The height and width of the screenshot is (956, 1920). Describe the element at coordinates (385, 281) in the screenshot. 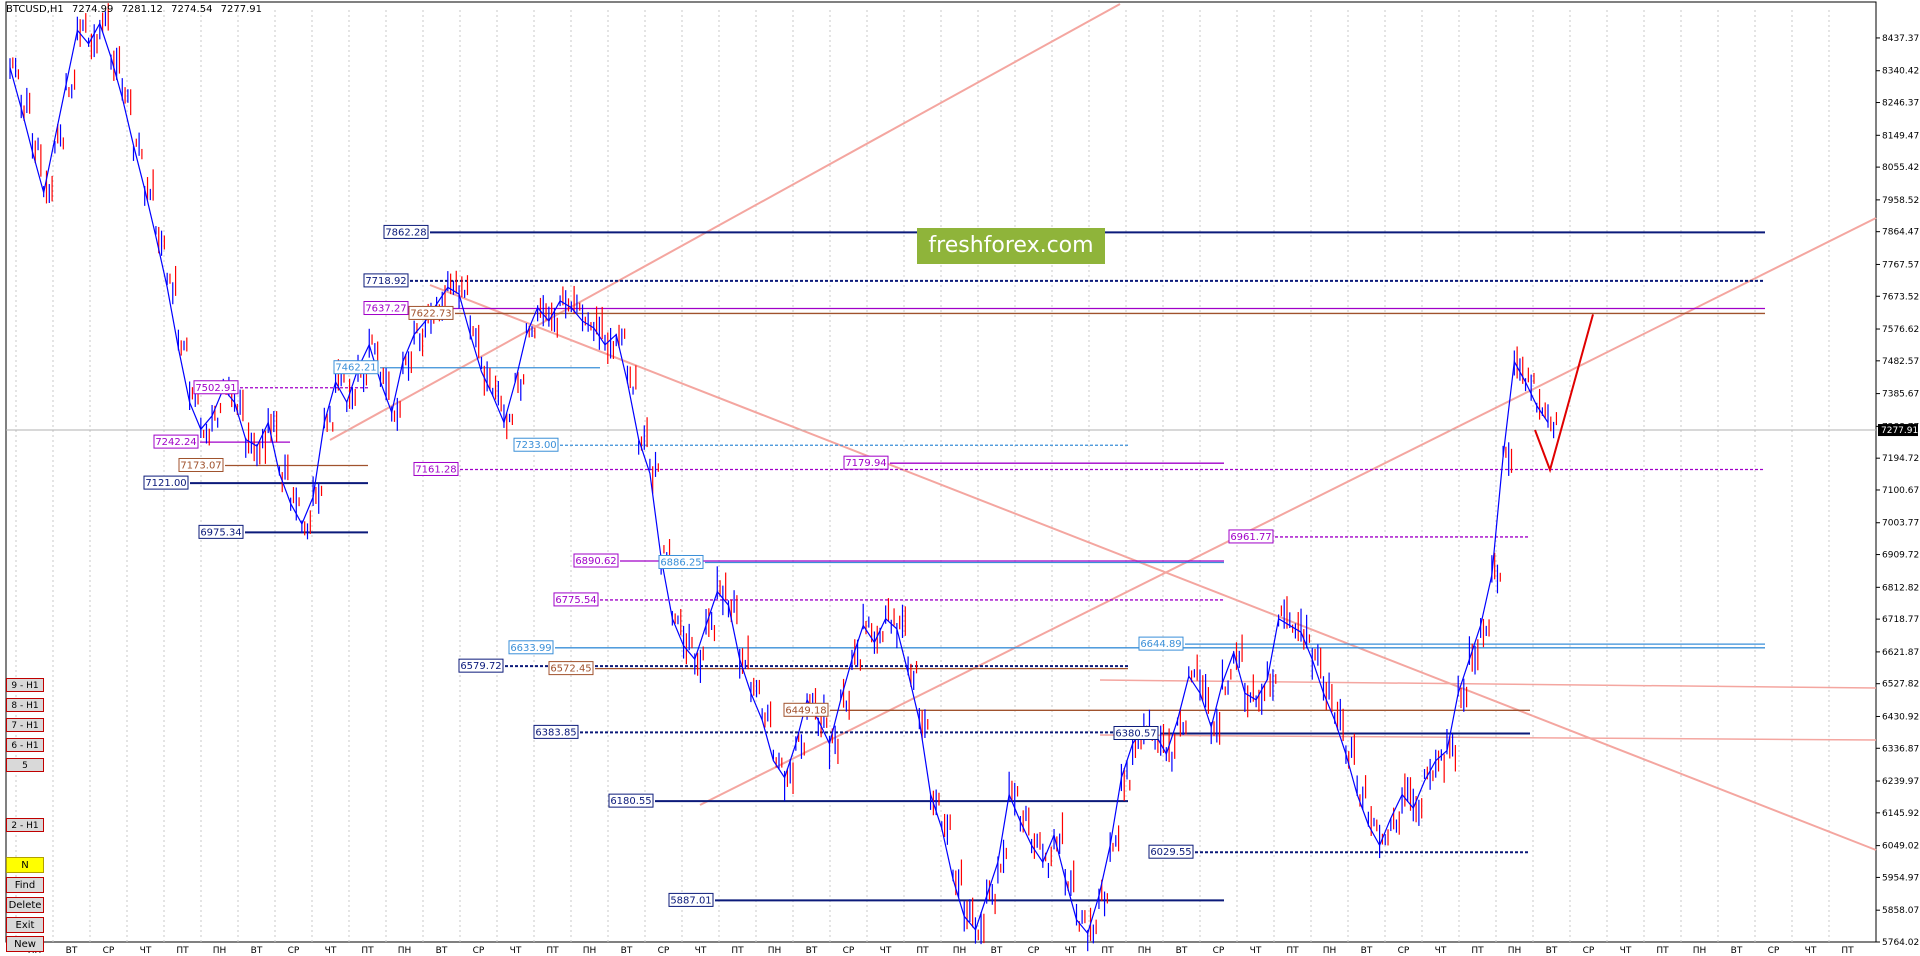

I see `level-label: 7718.92` at that location.